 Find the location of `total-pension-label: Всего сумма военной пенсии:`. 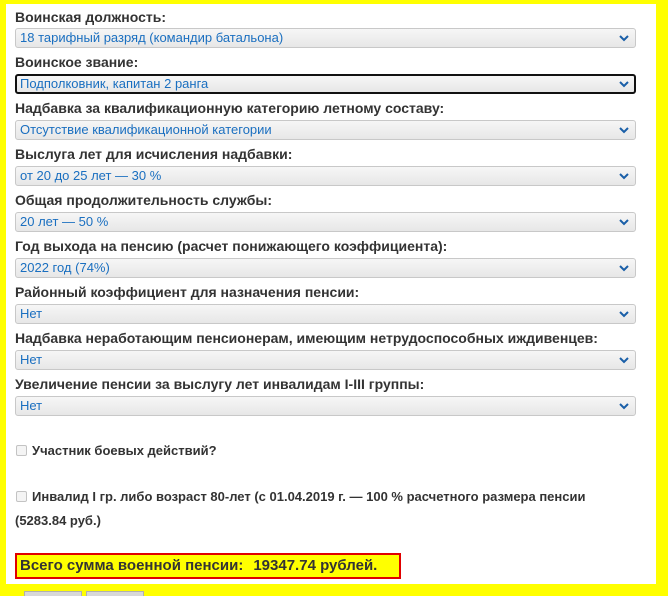

total-pension-label: Всего сумма военной пенсии: is located at coordinates (132, 565).